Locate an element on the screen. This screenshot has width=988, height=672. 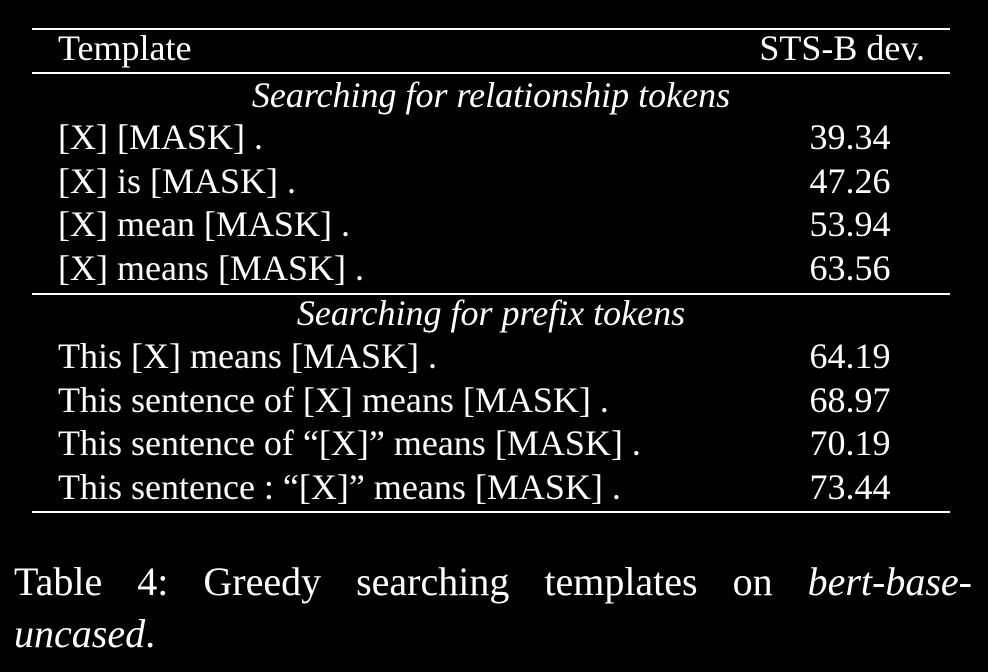
row-score: 70.19 is located at coordinates (850, 443).